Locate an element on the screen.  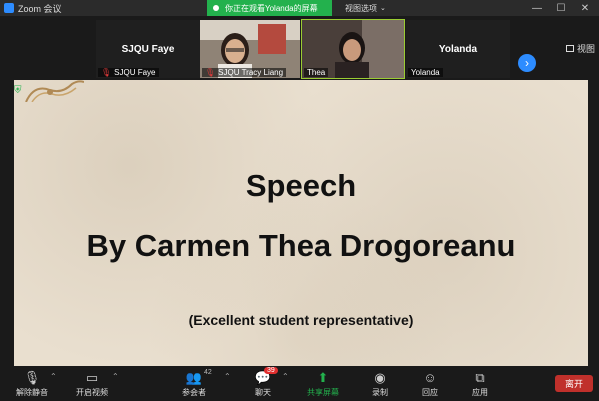
screen-share-banner: 你正在观看Yolanda的屏幕 is located at coordinates (269, 8).